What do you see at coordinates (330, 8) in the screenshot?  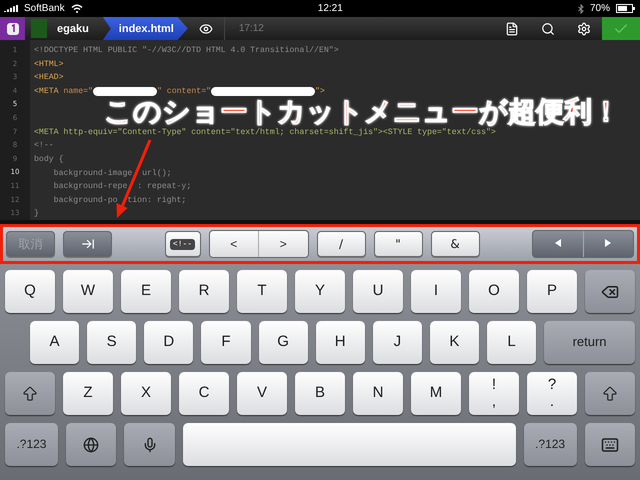 I see `clock: 12:21` at bounding box center [330, 8].